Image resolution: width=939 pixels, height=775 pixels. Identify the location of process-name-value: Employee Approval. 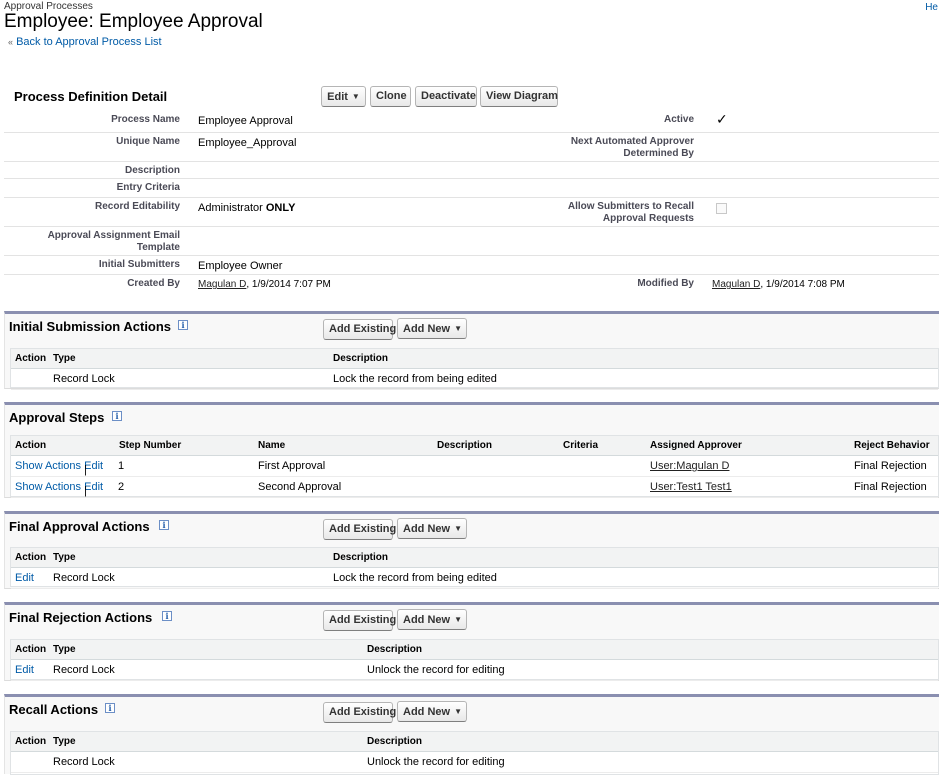
(245, 121).